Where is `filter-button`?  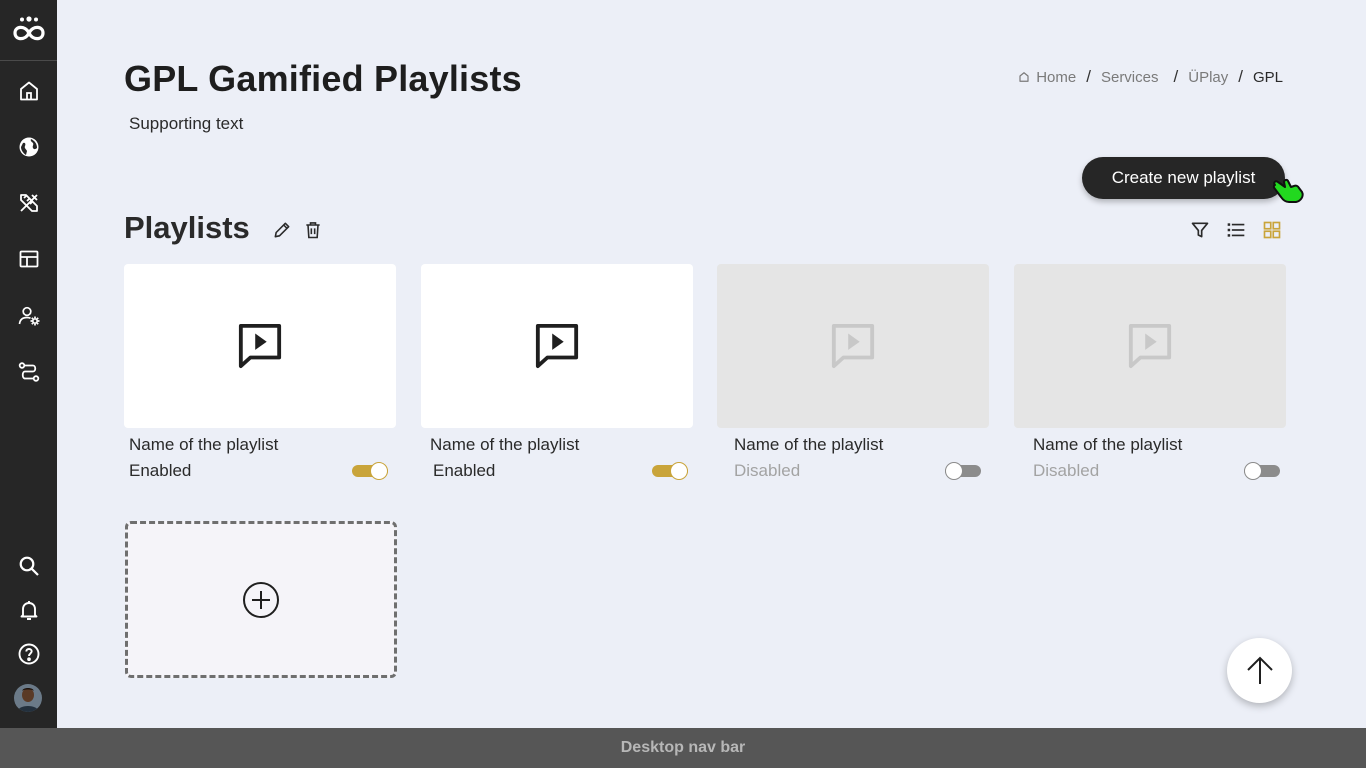
filter-button is located at coordinates (1200, 230).